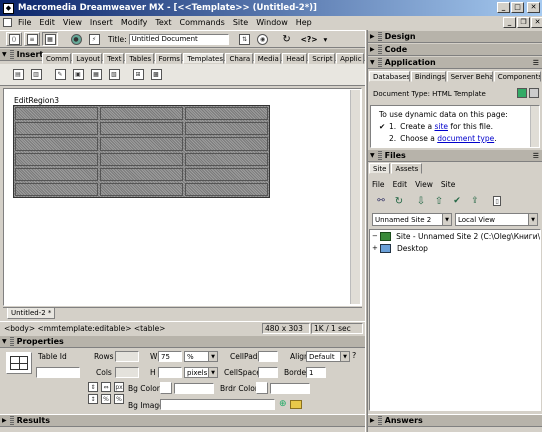  What do you see at coordinates (366, 231) in the screenshot?
I see `panel-splitter` at bounding box center [366, 231].